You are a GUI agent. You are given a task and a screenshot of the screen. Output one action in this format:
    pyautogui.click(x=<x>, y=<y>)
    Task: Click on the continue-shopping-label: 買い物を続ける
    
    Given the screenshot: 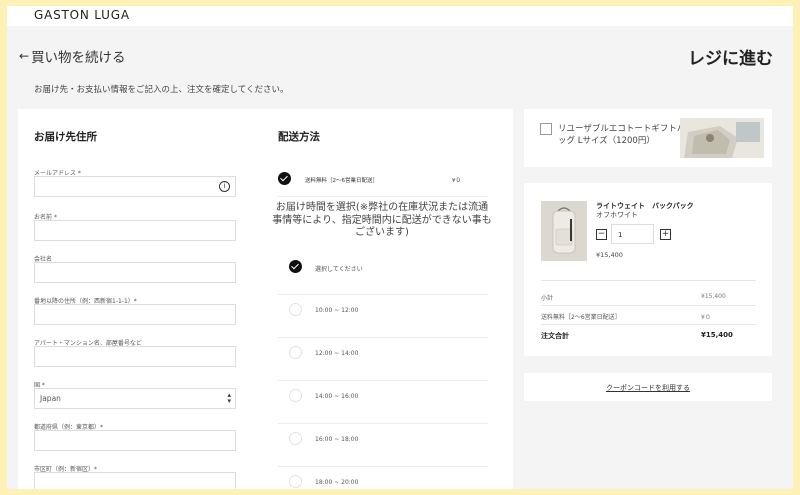 What is the action you would take?
    pyautogui.click(x=78, y=58)
    